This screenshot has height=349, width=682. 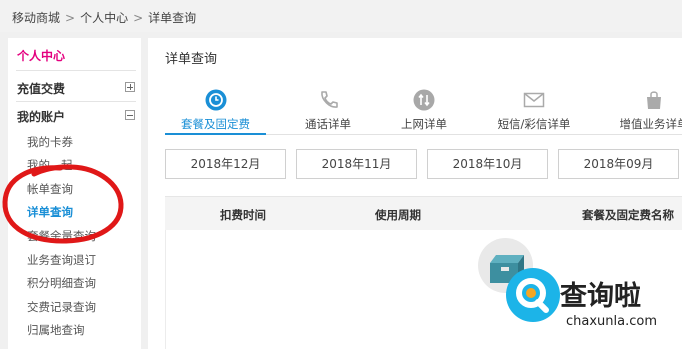 What do you see at coordinates (487, 164) in the screenshot?
I see `month-button-2018-10: 2018年10月` at bounding box center [487, 164].